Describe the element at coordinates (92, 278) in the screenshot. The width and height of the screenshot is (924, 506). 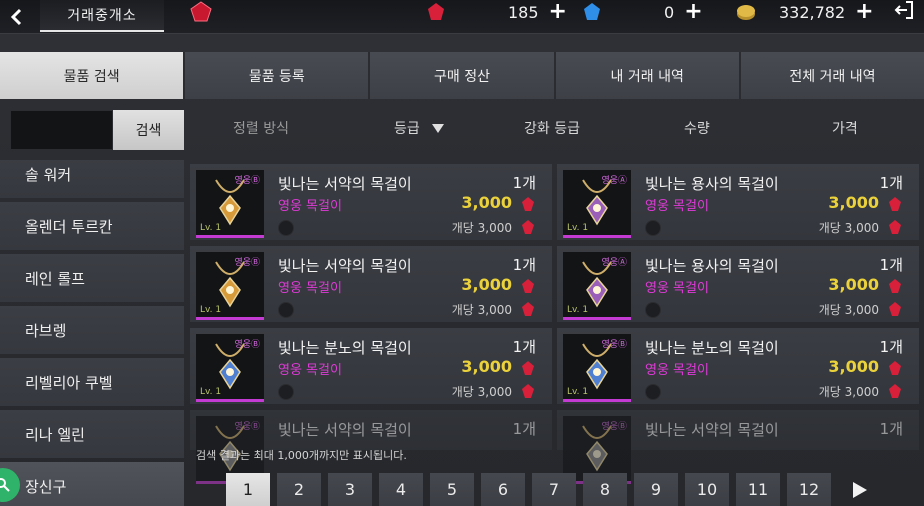
I see `category-item: 레인 롤프` at that location.